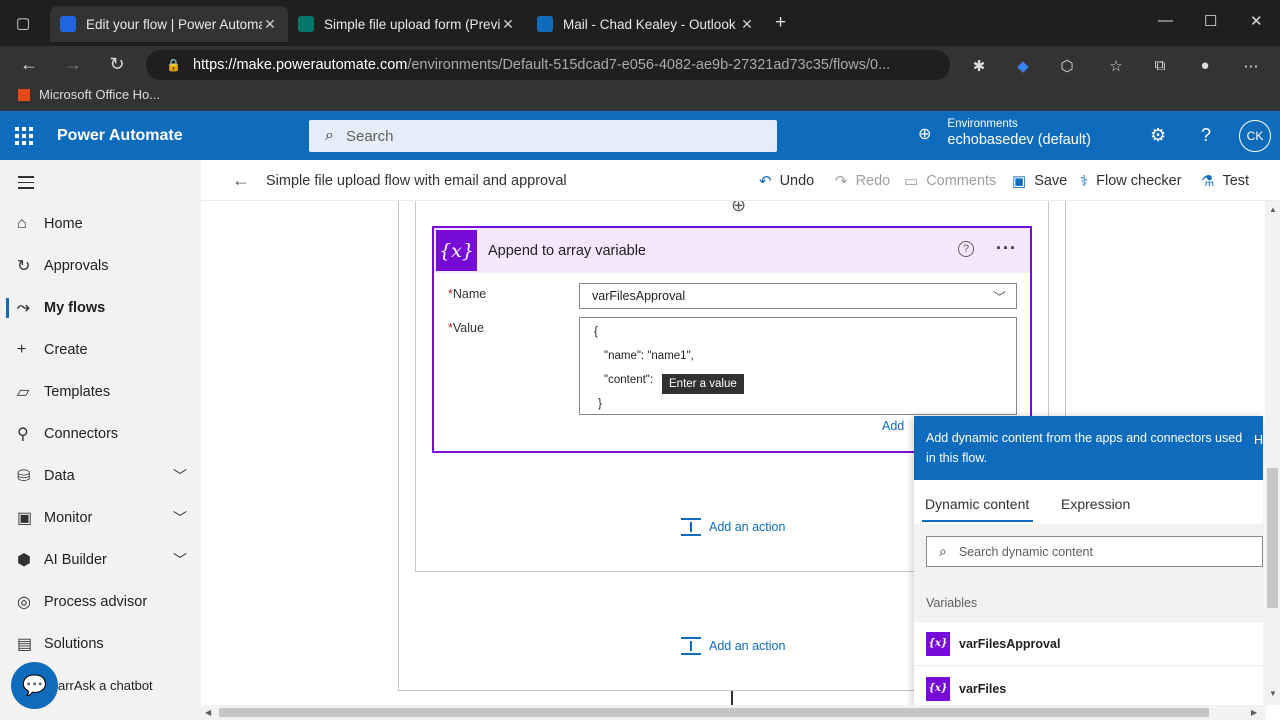 This screenshot has height=720, width=1280. Describe the element at coordinates (100, 476) in the screenshot. I see `sidebar-item-data: ⛁ Data ﹀` at that location.